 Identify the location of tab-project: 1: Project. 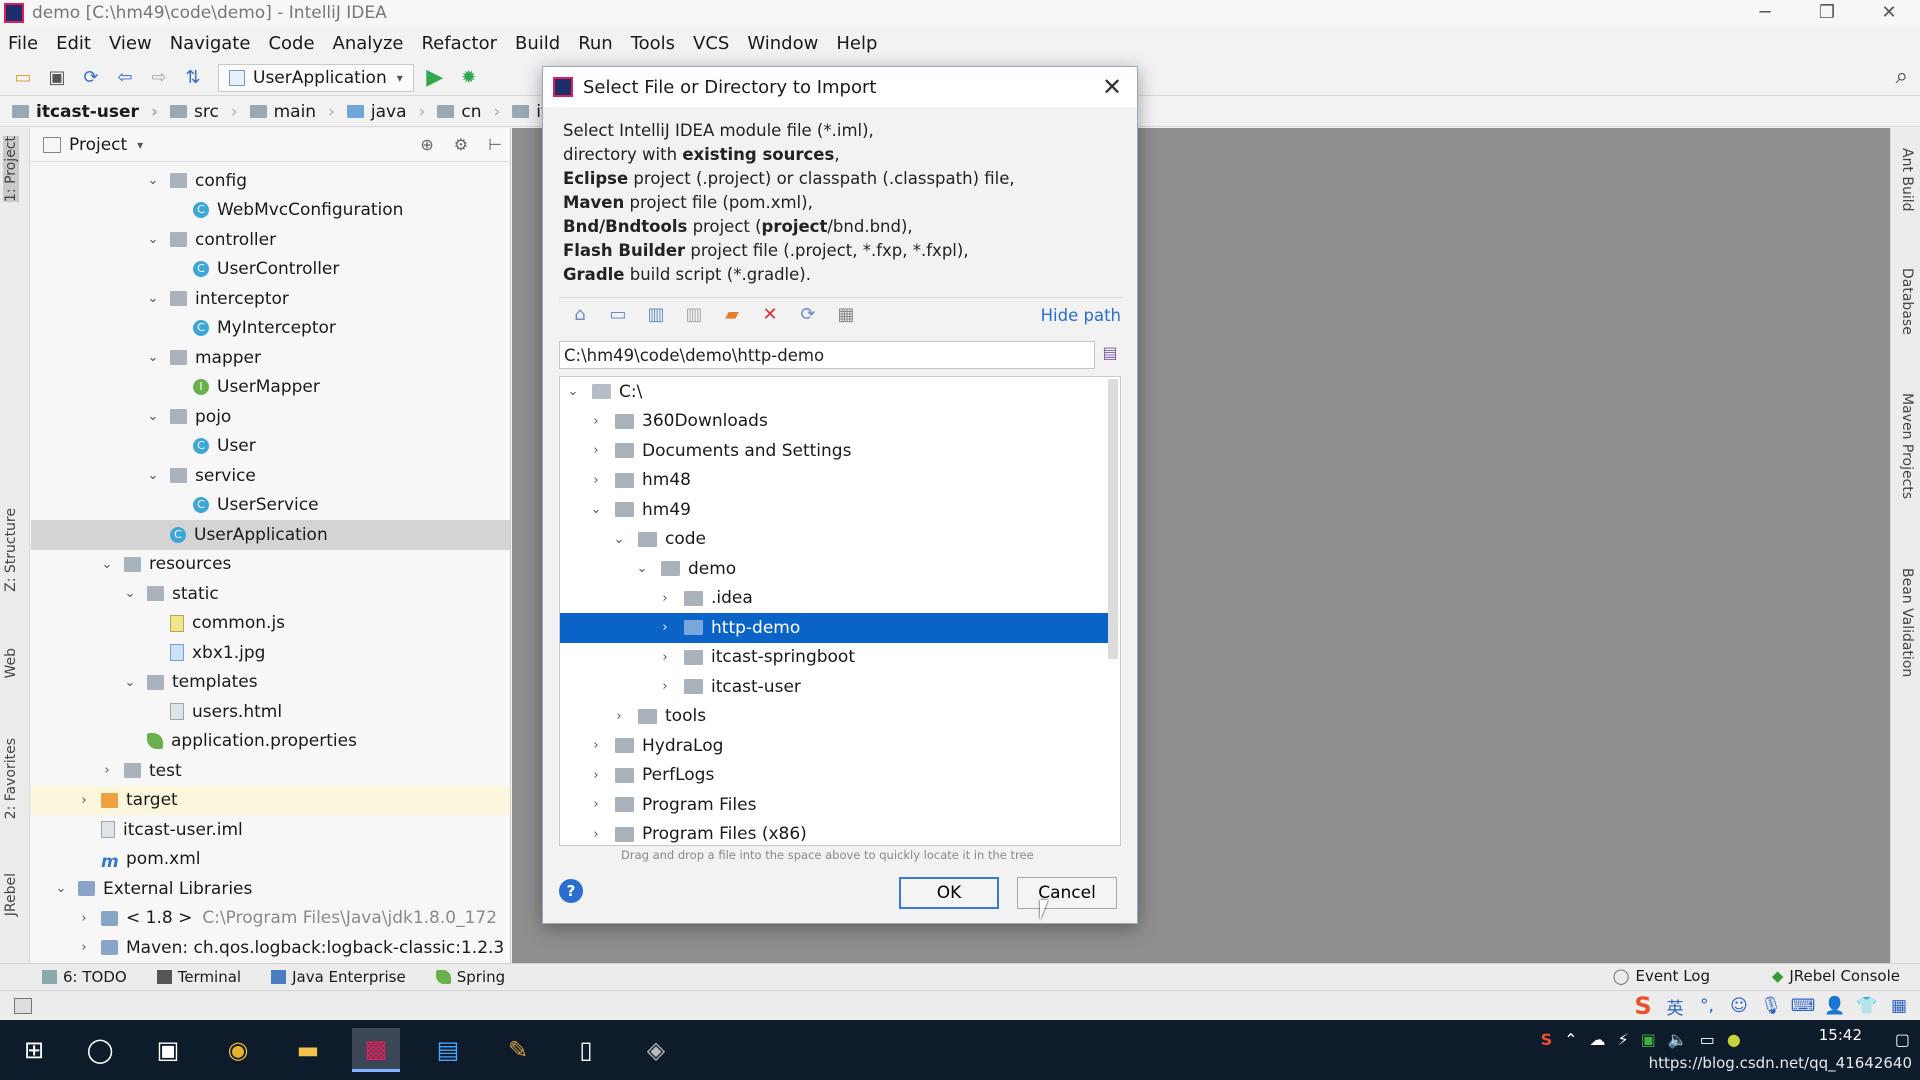
(11, 169).